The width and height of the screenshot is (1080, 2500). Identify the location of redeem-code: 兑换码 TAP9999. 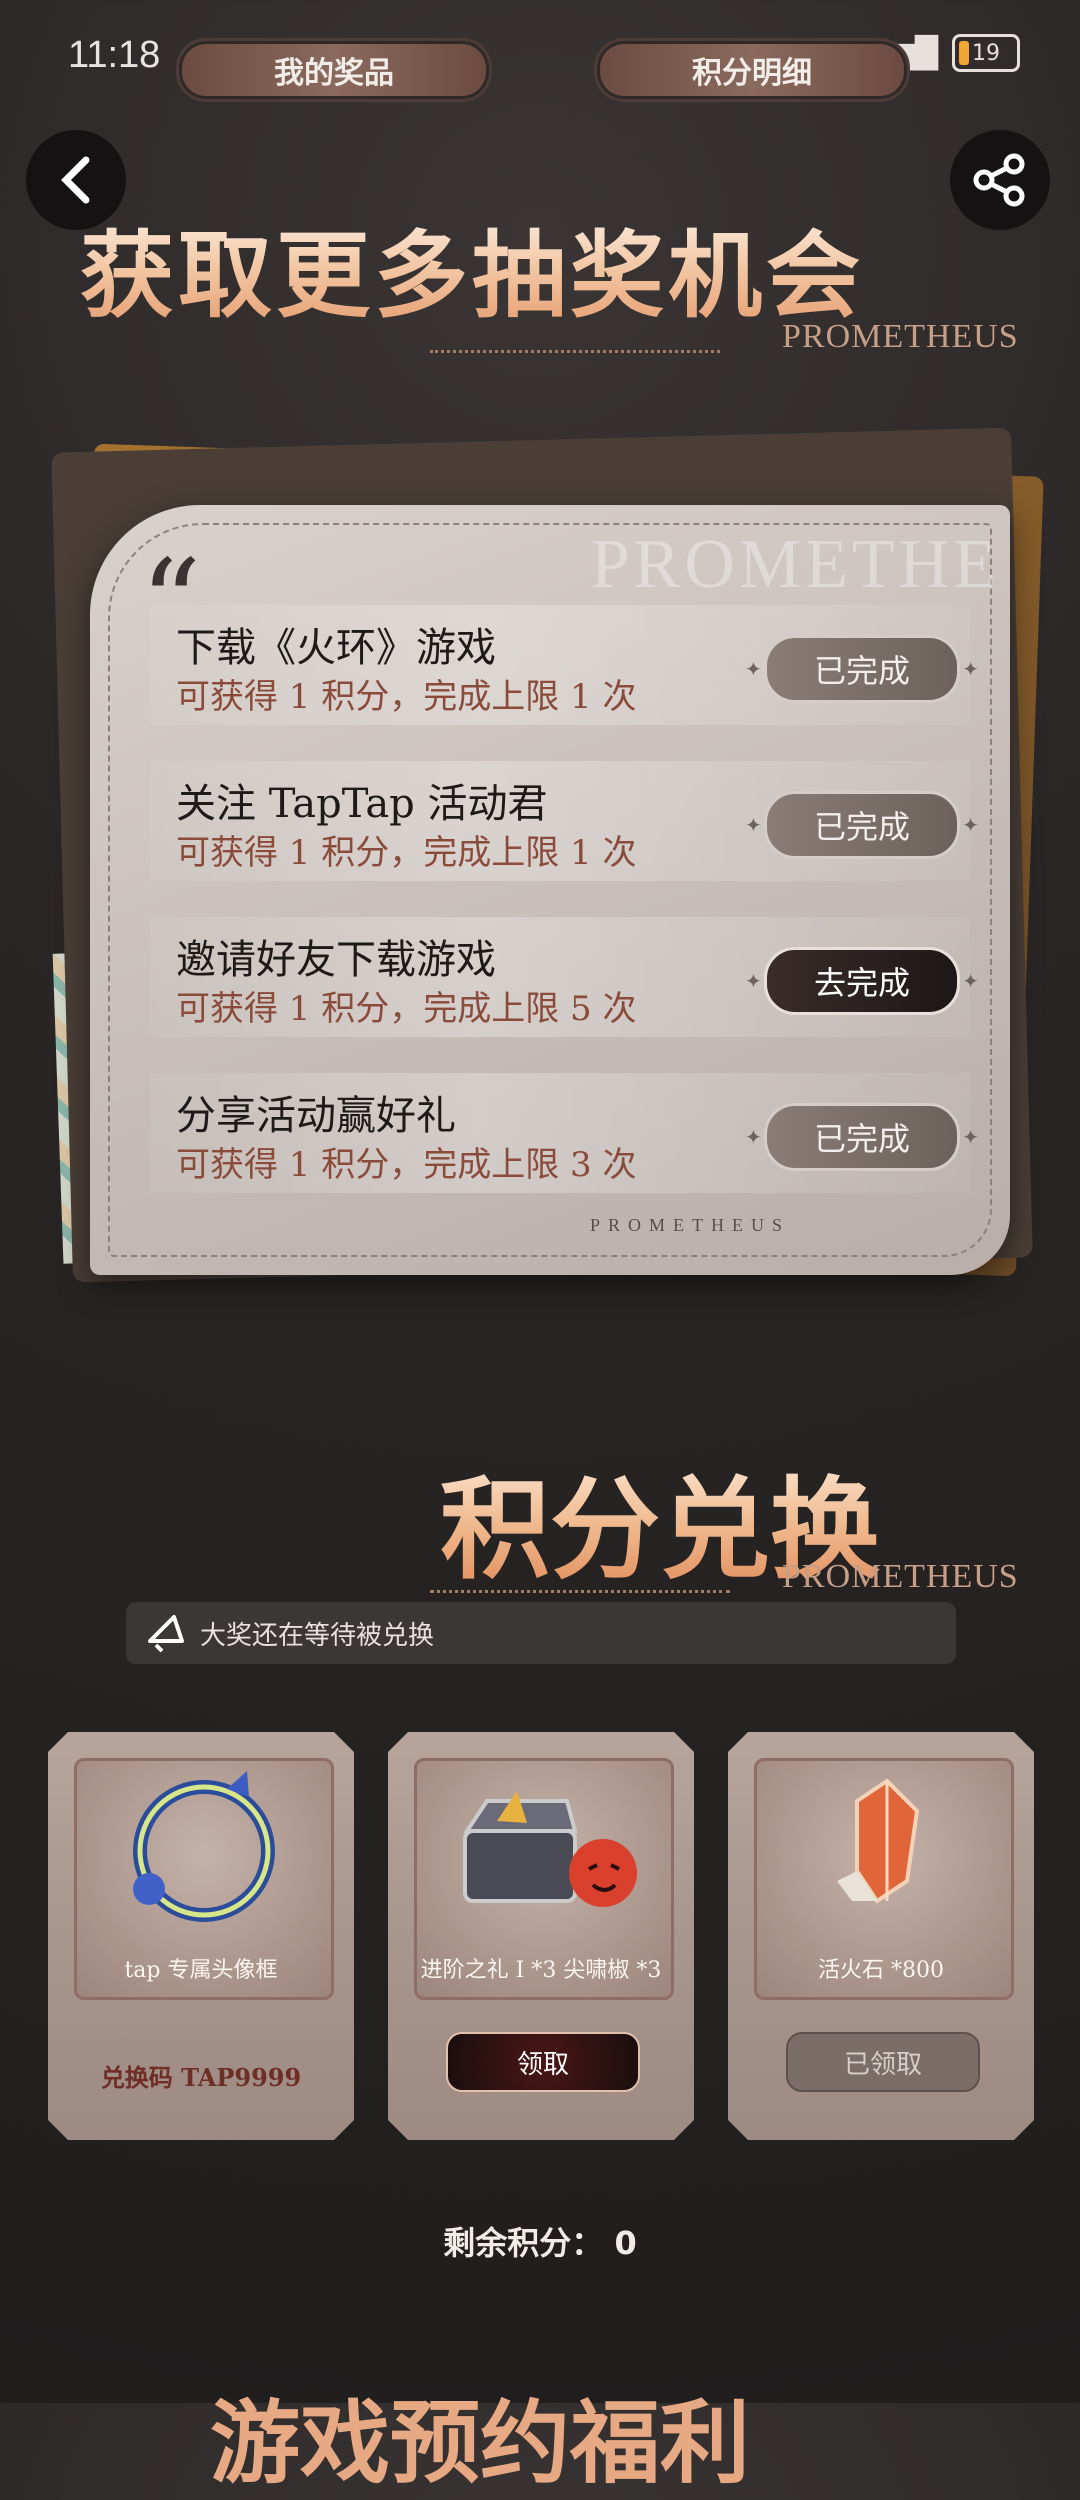
(201, 2075).